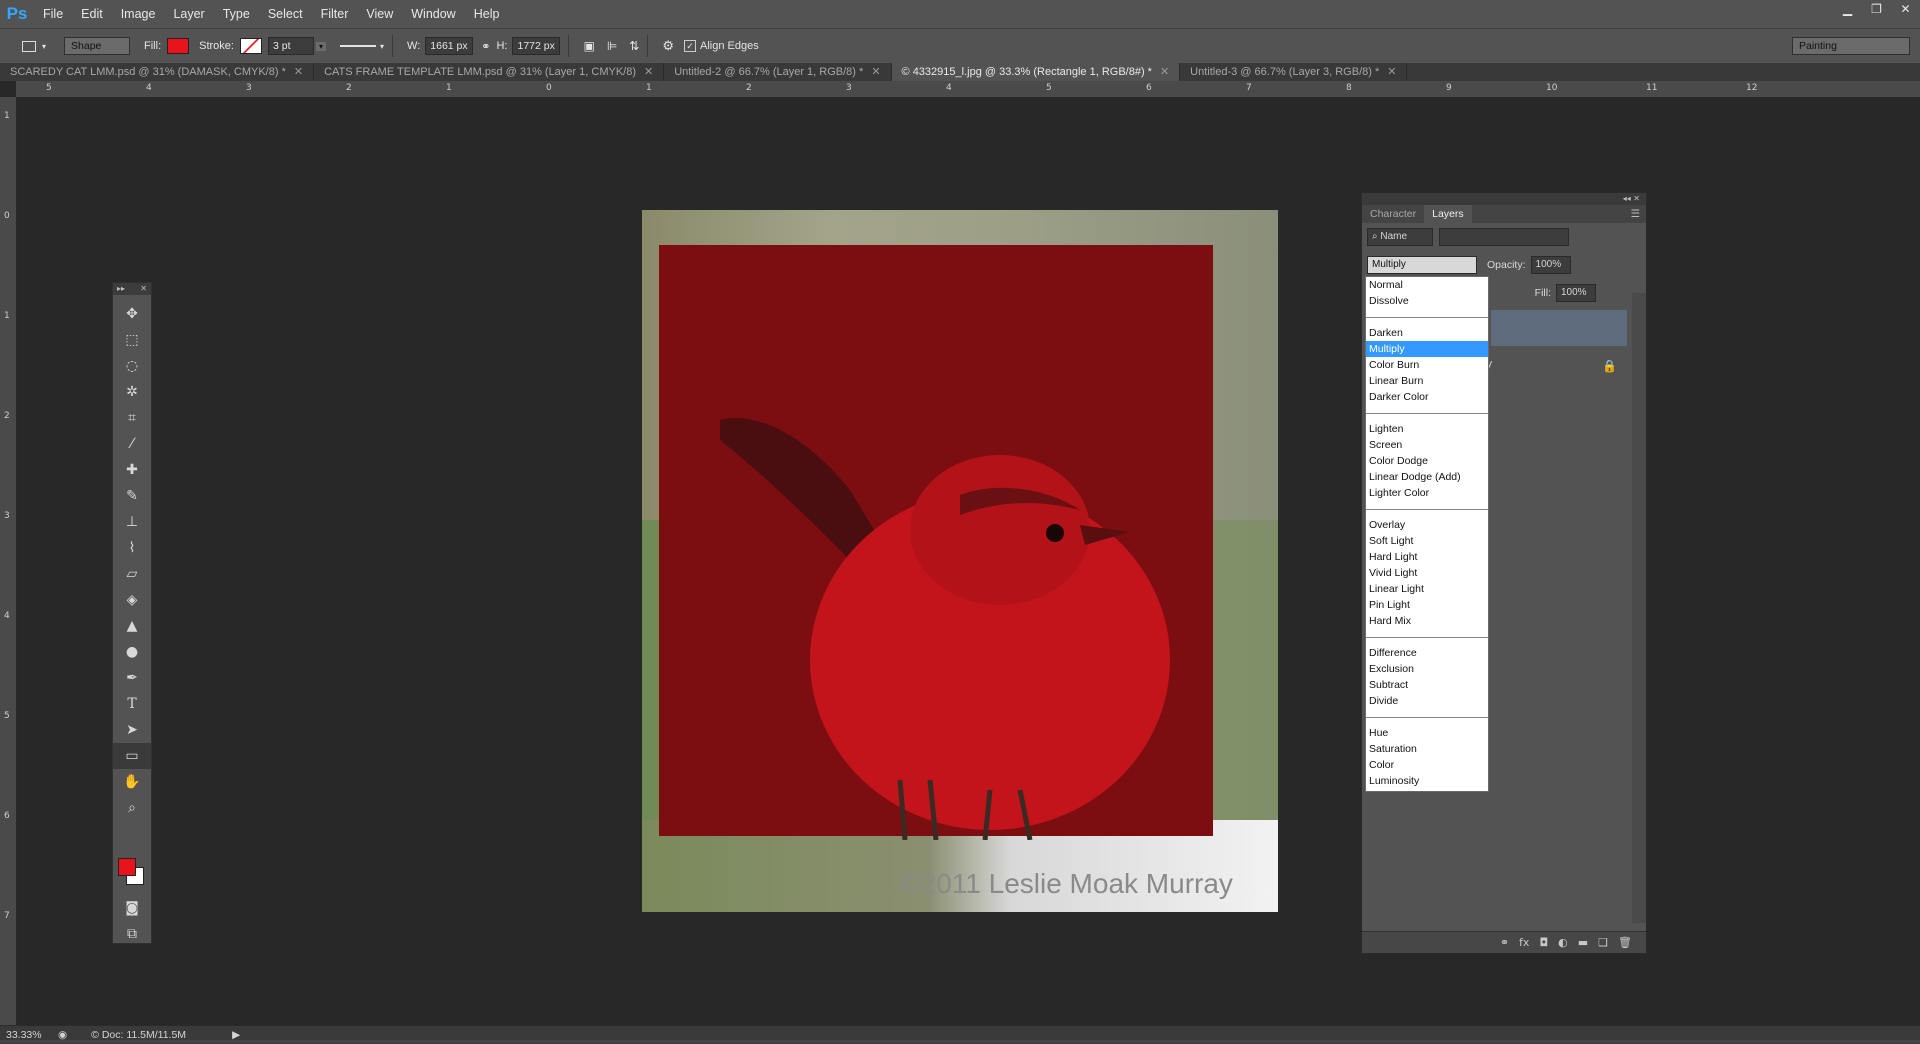 The height and width of the screenshot is (1044, 1920). What do you see at coordinates (1427, 349) in the screenshot?
I see `blend-option-multiply: Multiply` at bounding box center [1427, 349].